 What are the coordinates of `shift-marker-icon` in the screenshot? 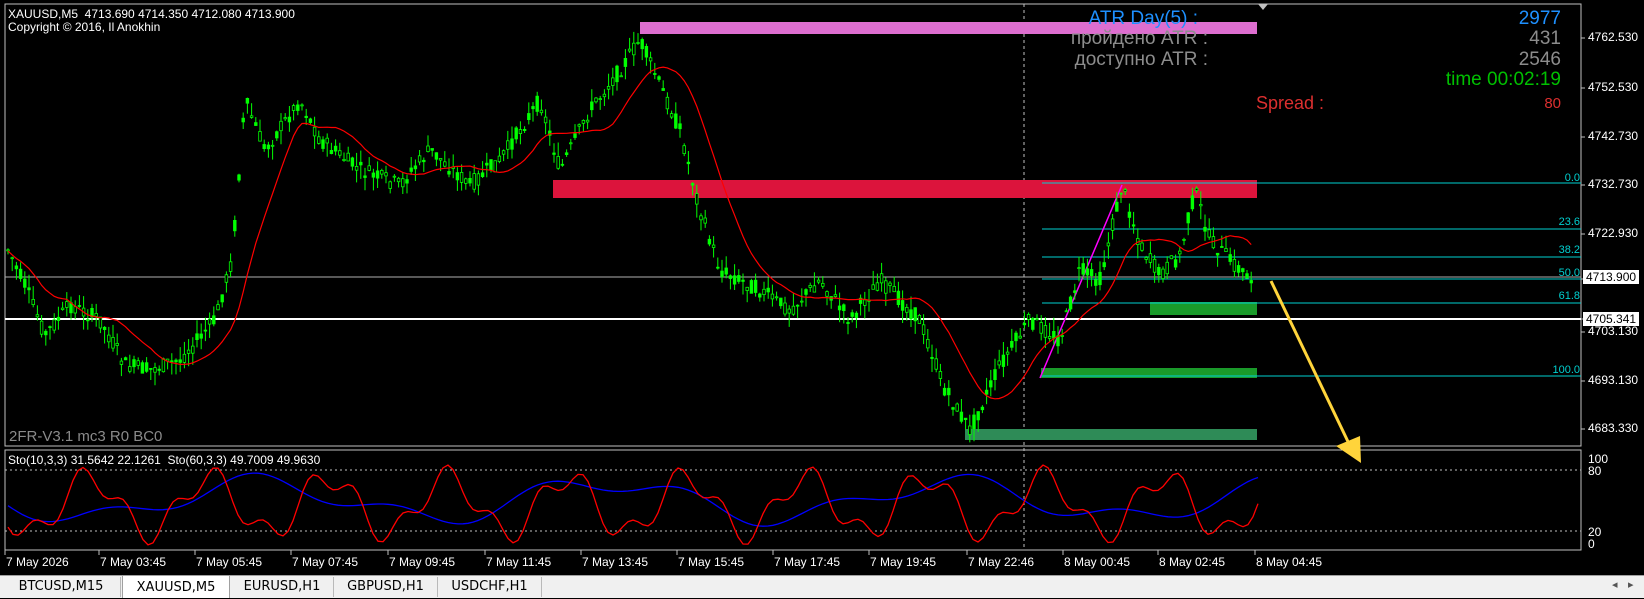 It's located at (1263, 7).